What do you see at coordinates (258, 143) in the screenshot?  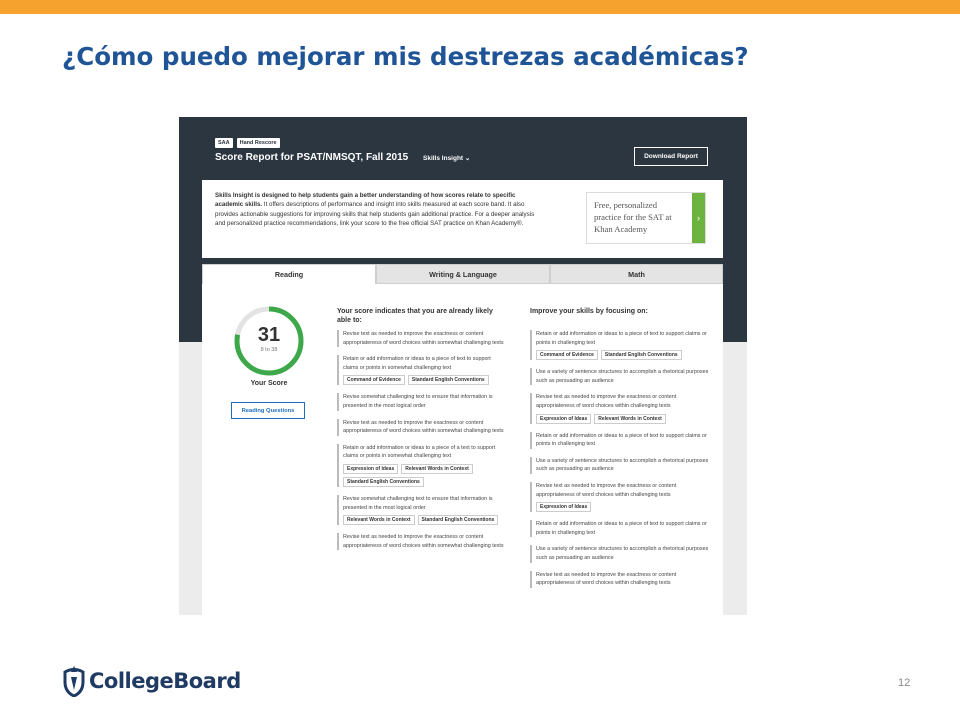 I see `badge-hand-rescore: Hand Rescore` at bounding box center [258, 143].